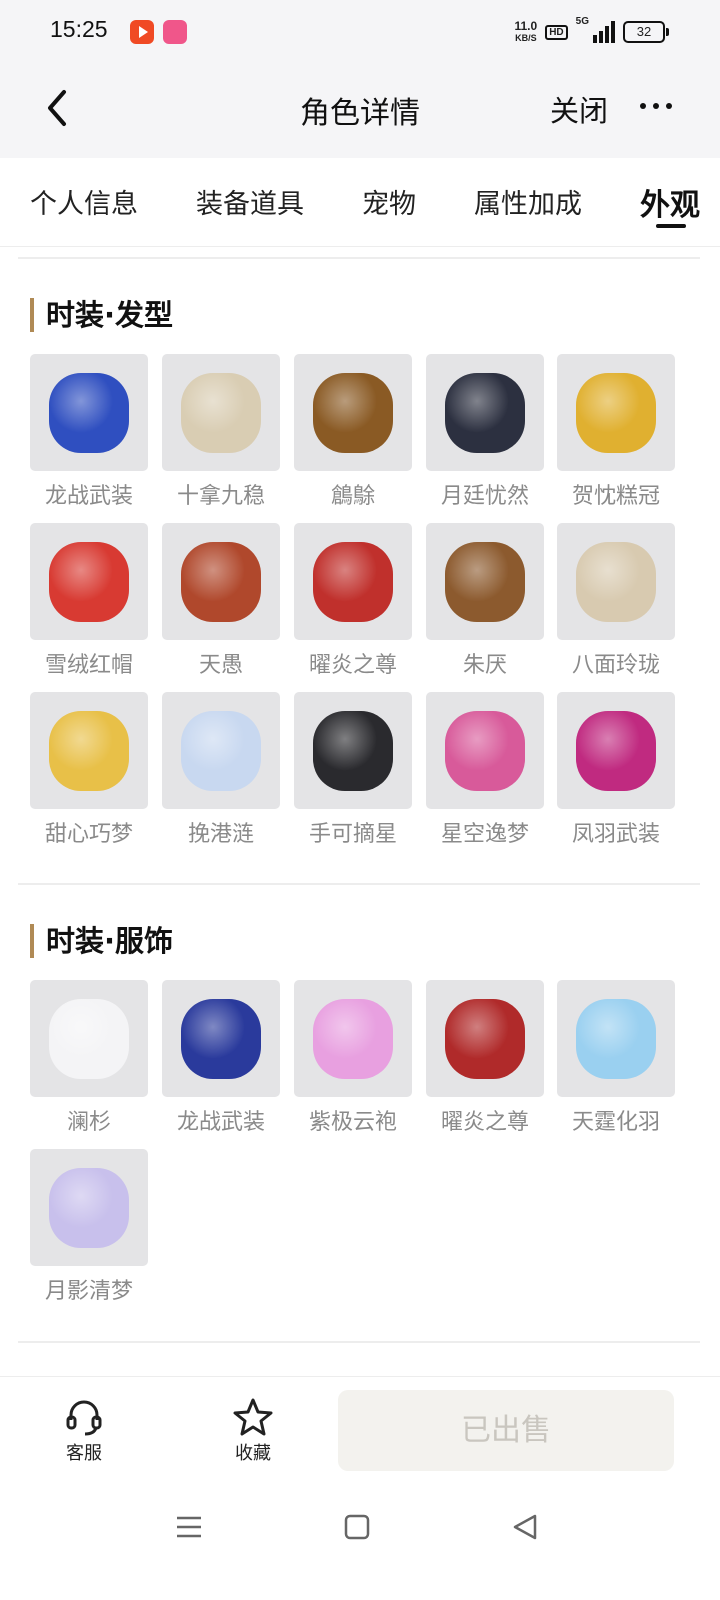 This screenshot has width=720, height=1600. What do you see at coordinates (352, 496) in the screenshot?
I see `outfit-name: 鶬鵌` at bounding box center [352, 496].